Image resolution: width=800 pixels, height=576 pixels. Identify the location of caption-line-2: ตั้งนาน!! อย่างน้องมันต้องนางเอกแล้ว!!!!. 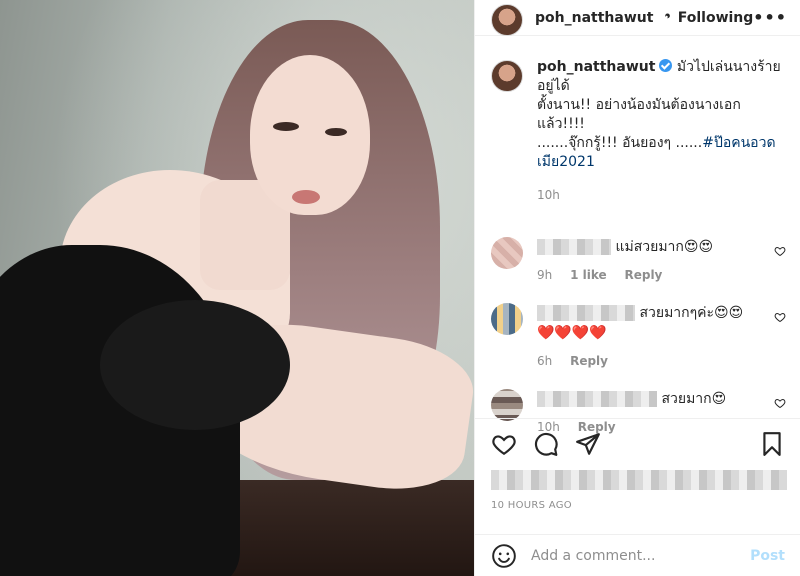
(639, 114).